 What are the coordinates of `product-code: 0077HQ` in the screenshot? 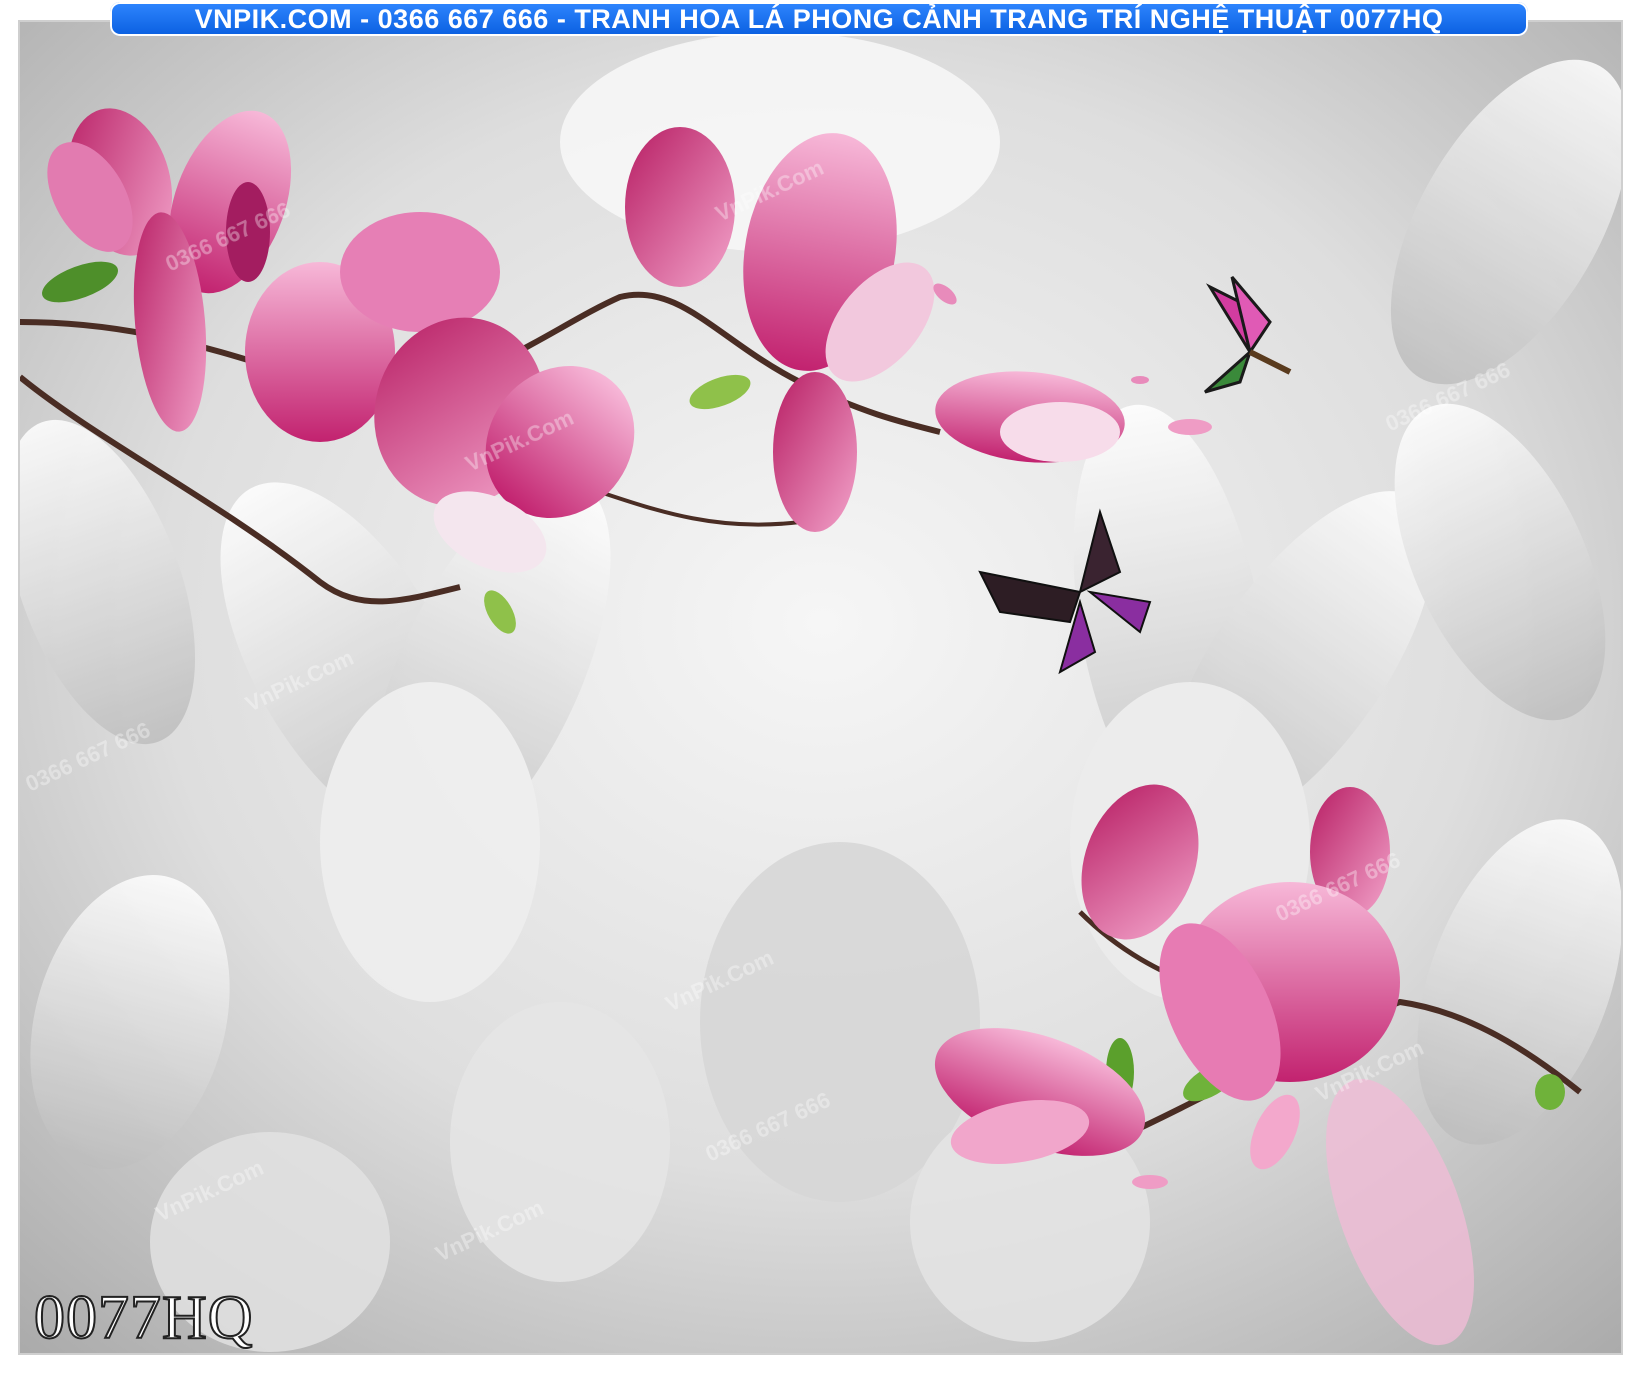 It's located at (143, 1318).